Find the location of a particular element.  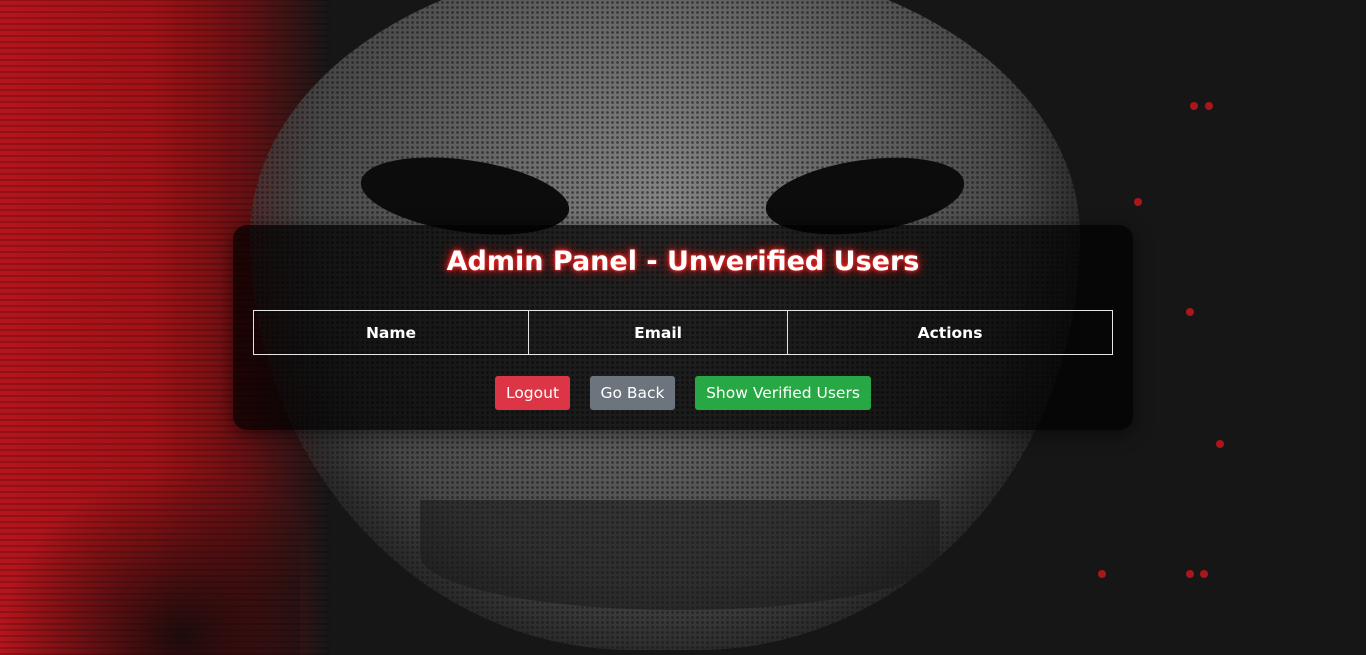

column-header-name: Name is located at coordinates (391, 332).